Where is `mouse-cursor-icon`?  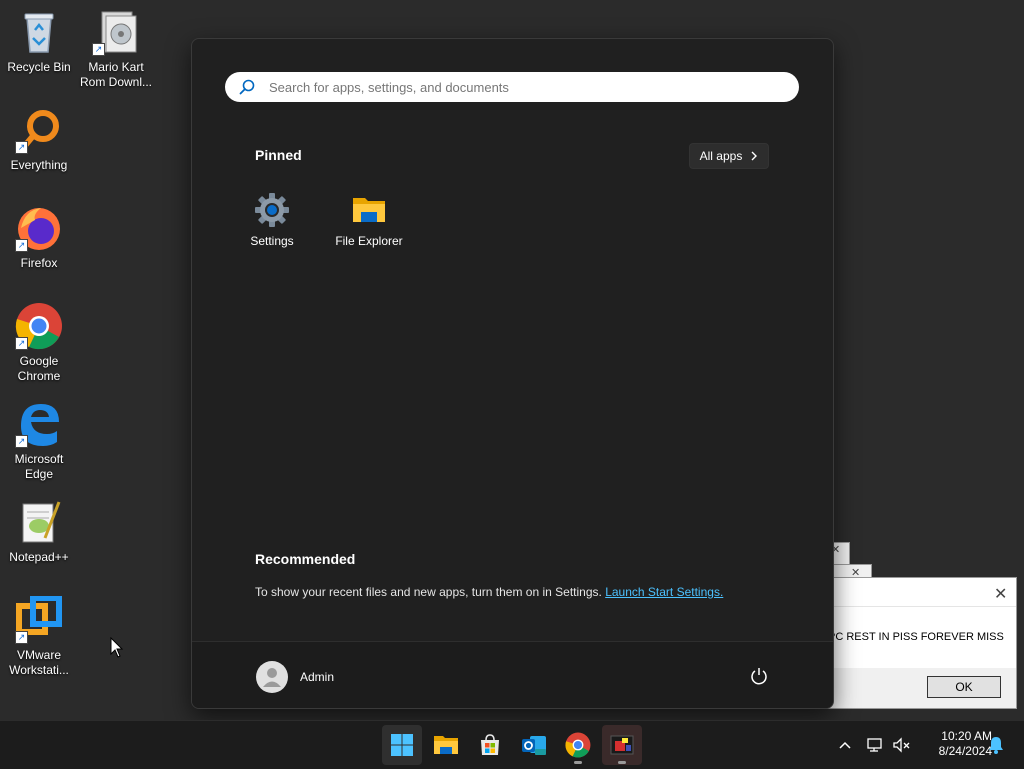 mouse-cursor-icon is located at coordinates (117, 647).